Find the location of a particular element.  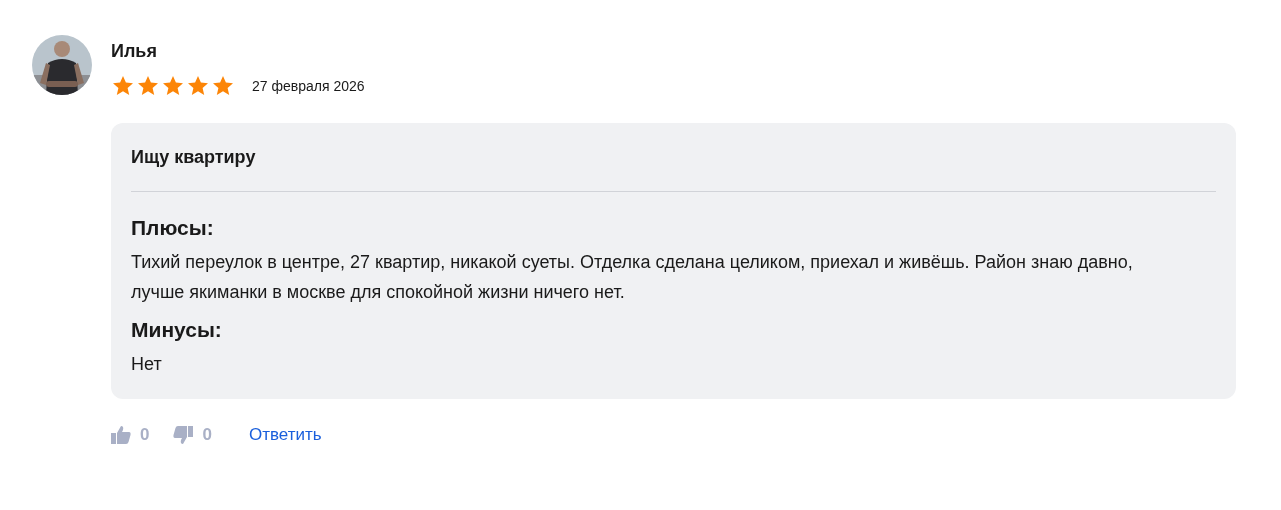

dislike-button: 0 is located at coordinates (192, 435).